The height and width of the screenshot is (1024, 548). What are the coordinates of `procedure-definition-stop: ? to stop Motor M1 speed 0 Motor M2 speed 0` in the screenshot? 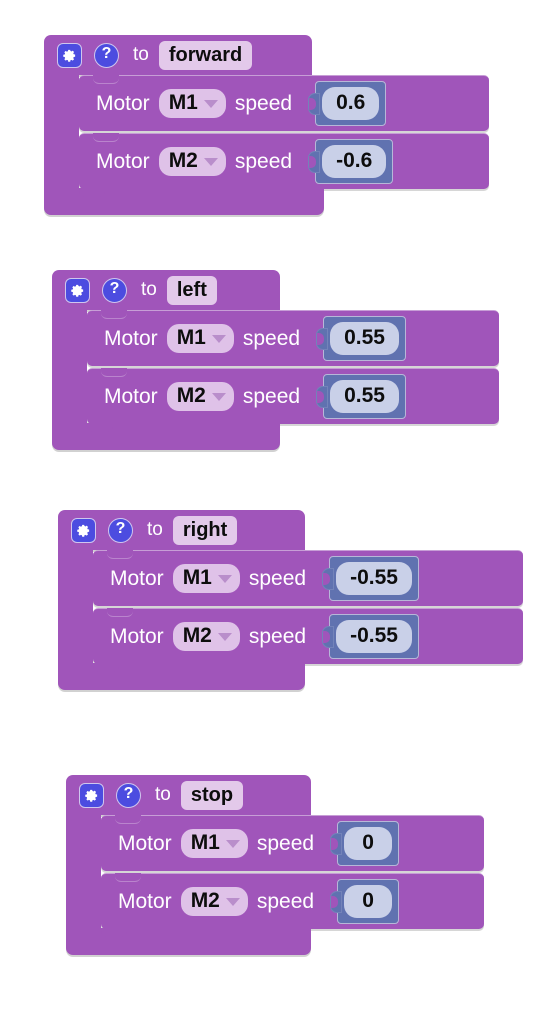 It's located at (275, 865).